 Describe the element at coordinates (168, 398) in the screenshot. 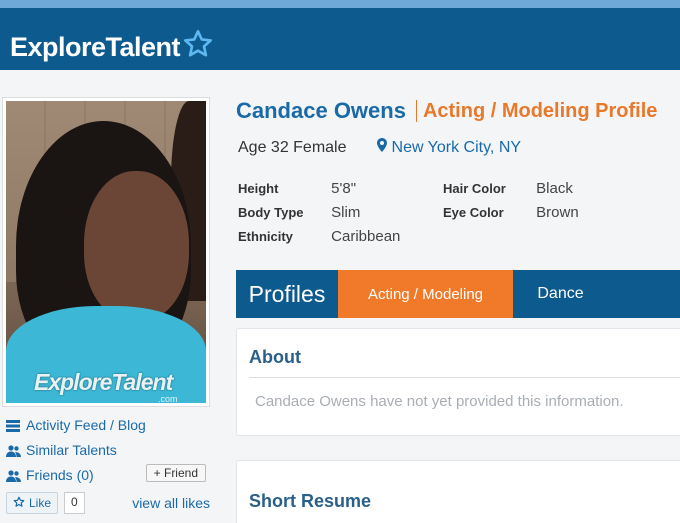

I see `photo-watermark-sub: .com` at that location.